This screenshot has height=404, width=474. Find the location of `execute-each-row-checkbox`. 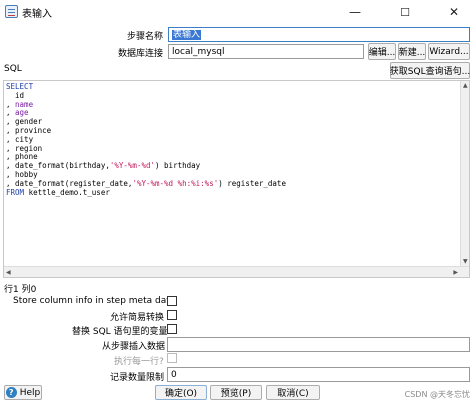

execute-each-row-checkbox is located at coordinates (172, 358).